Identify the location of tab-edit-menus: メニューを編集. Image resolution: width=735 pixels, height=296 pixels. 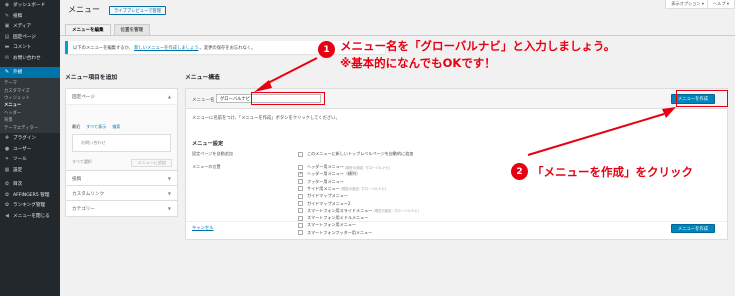
(88, 29).